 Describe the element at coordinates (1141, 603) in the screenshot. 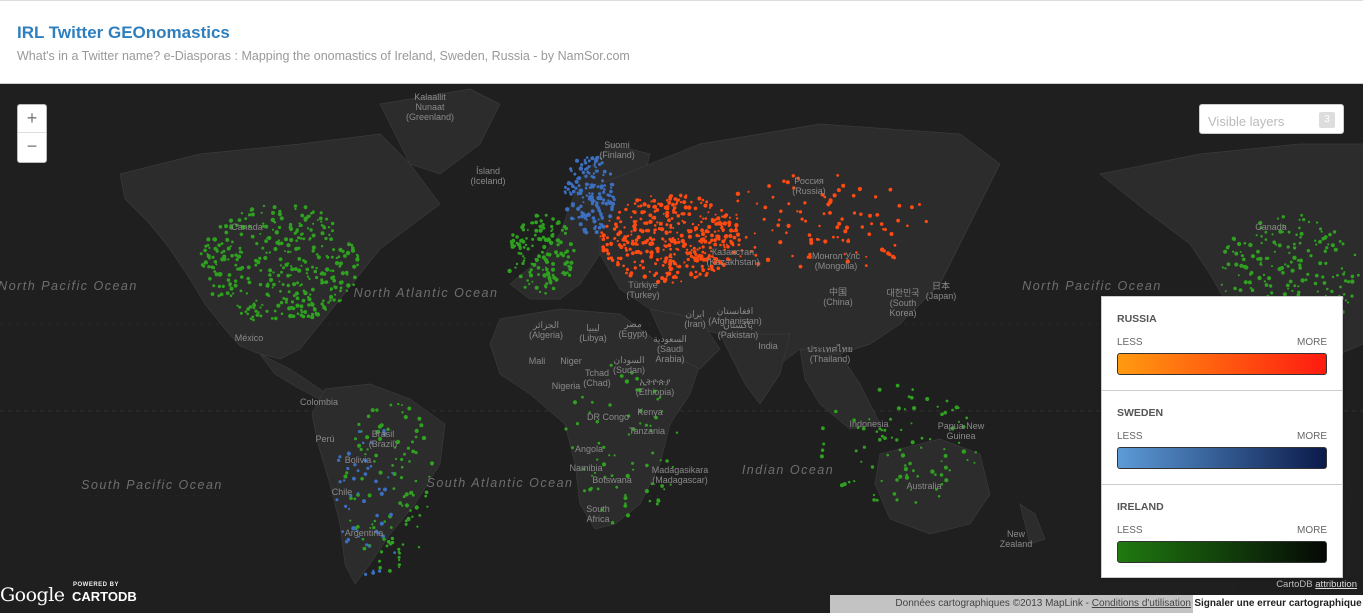

I see `terms-link: Conditions d'utilisation` at that location.